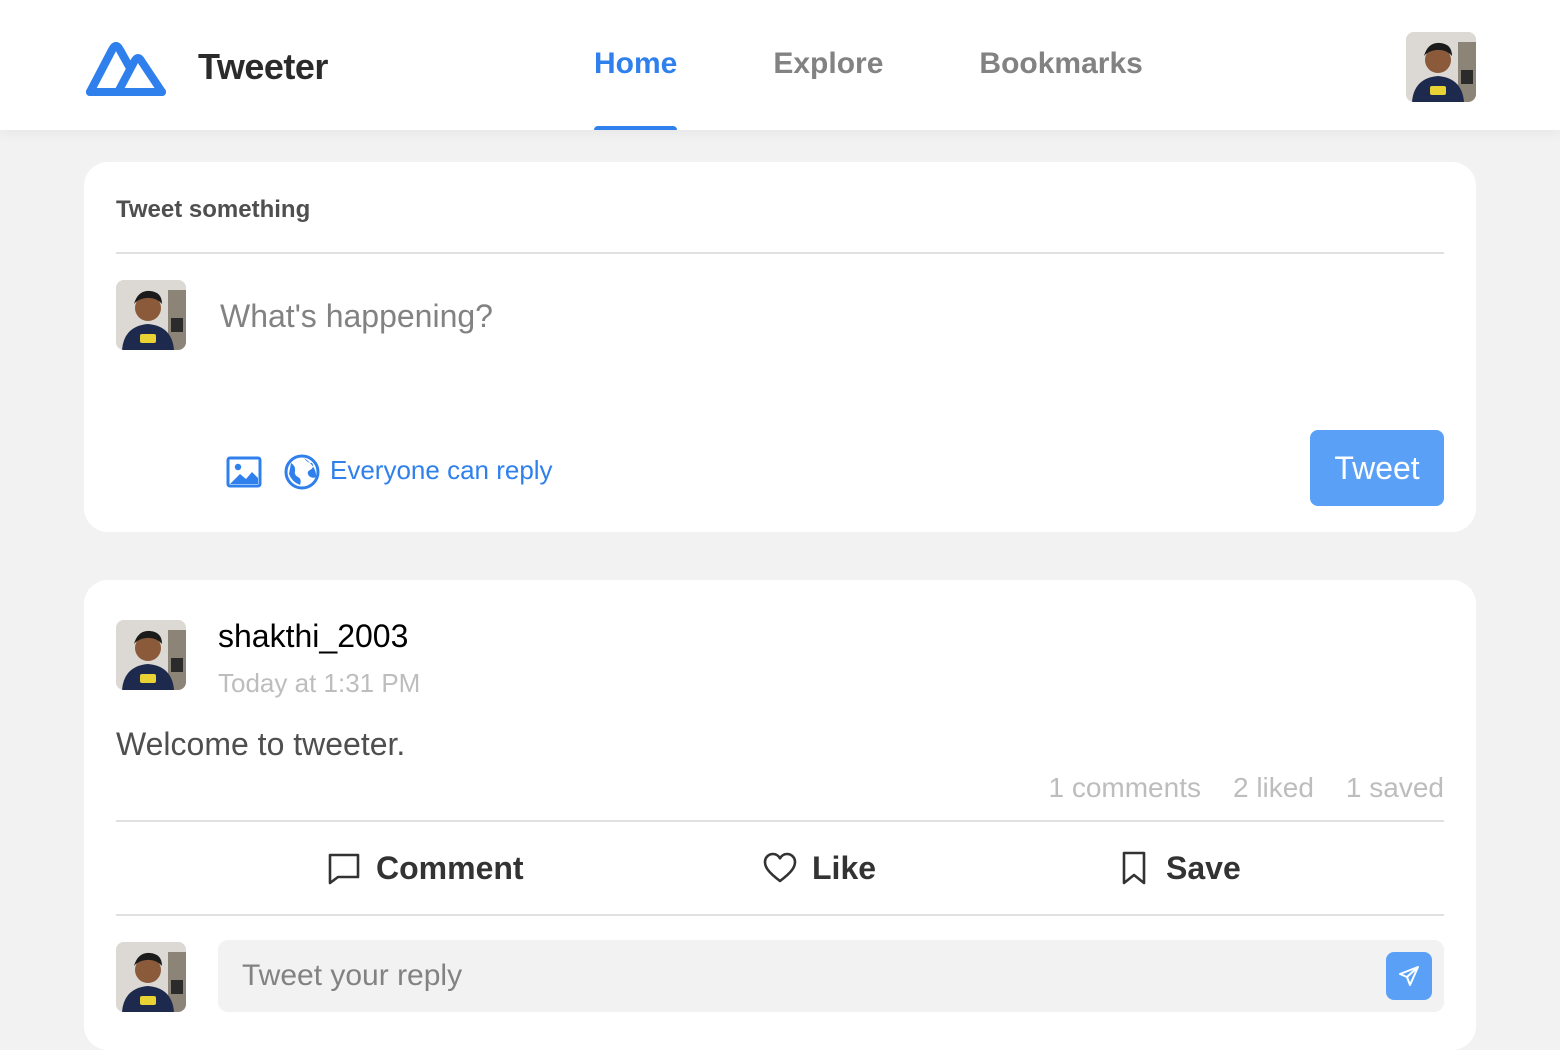  I want to click on bookmark-icon, so click(1134, 868).